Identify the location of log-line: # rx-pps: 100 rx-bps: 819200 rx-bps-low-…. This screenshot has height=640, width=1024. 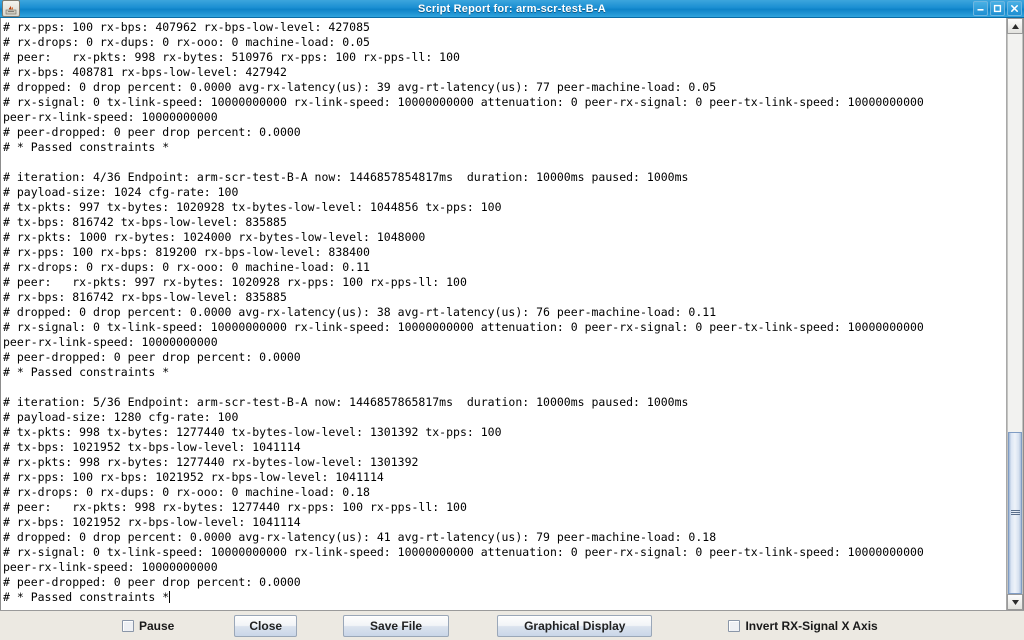
(186, 252).